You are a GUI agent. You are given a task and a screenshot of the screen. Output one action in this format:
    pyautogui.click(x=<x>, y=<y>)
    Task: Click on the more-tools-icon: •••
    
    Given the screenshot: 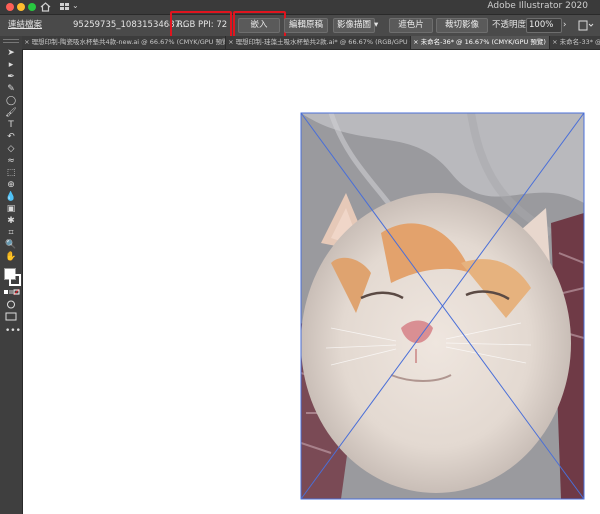 What is the action you would take?
    pyautogui.click(x=13, y=331)
    